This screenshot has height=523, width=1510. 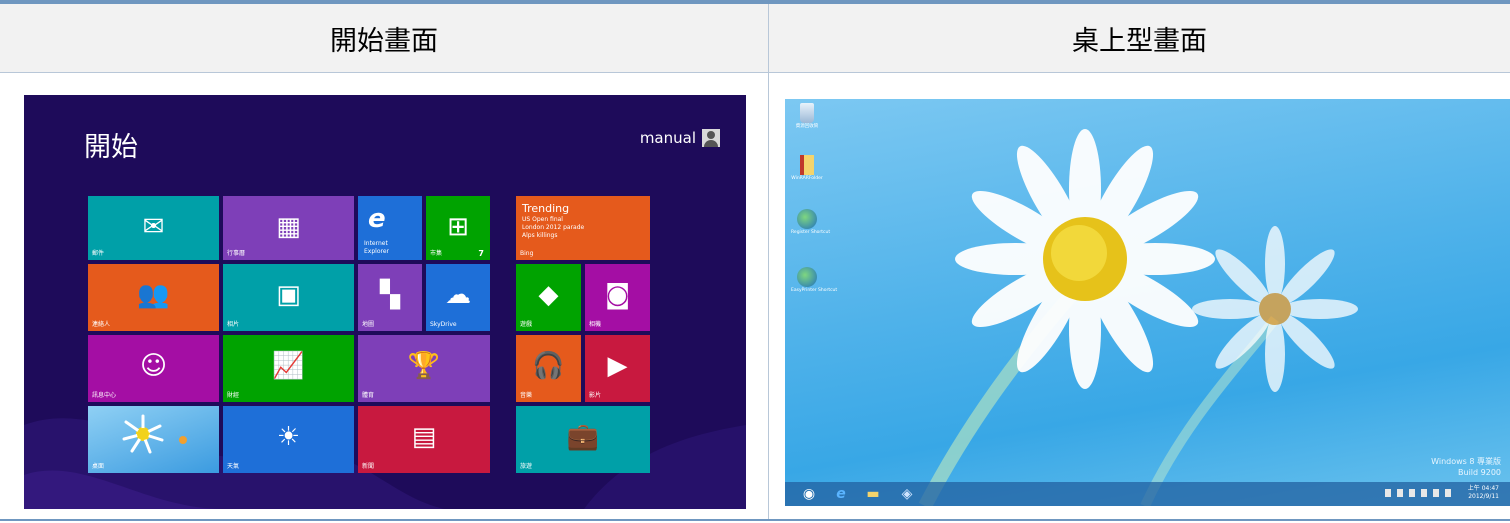 What do you see at coordinates (548, 297) in the screenshot?
I see `tile-games: ◆ 遊戲` at bounding box center [548, 297].